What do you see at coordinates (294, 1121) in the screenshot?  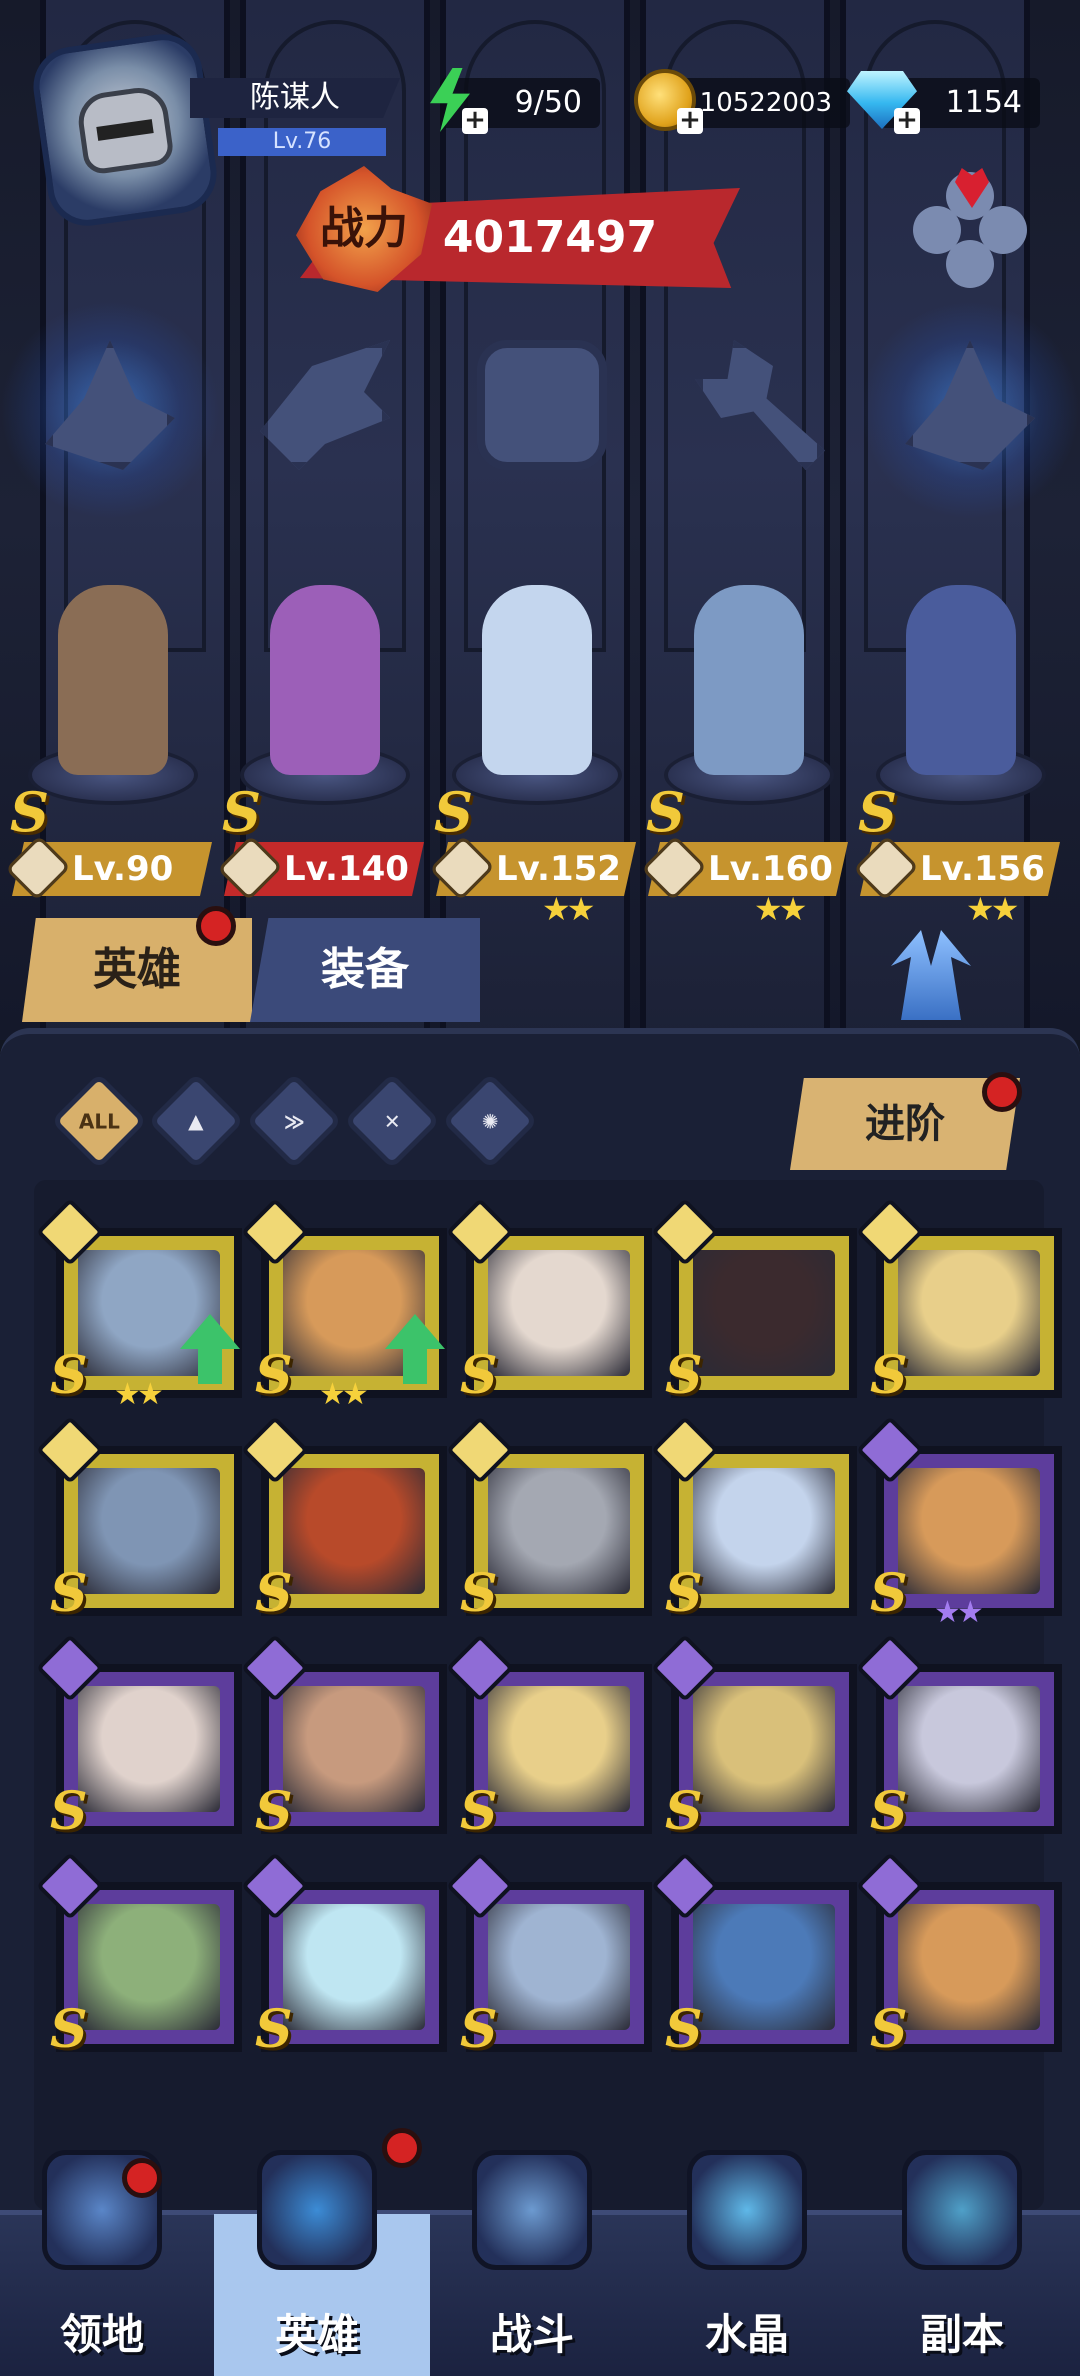 I see `filter-wing: ≫` at bounding box center [294, 1121].